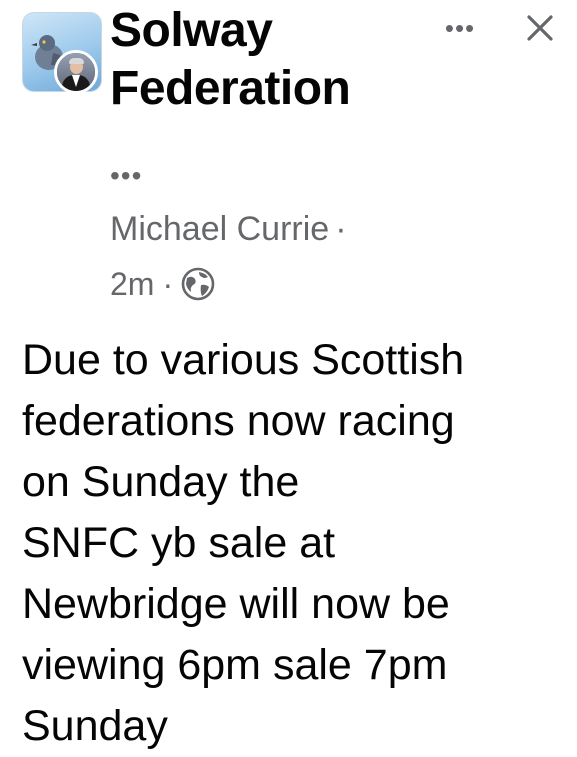  What do you see at coordinates (76, 61) in the screenshot?
I see `avatar-hair` at bounding box center [76, 61].